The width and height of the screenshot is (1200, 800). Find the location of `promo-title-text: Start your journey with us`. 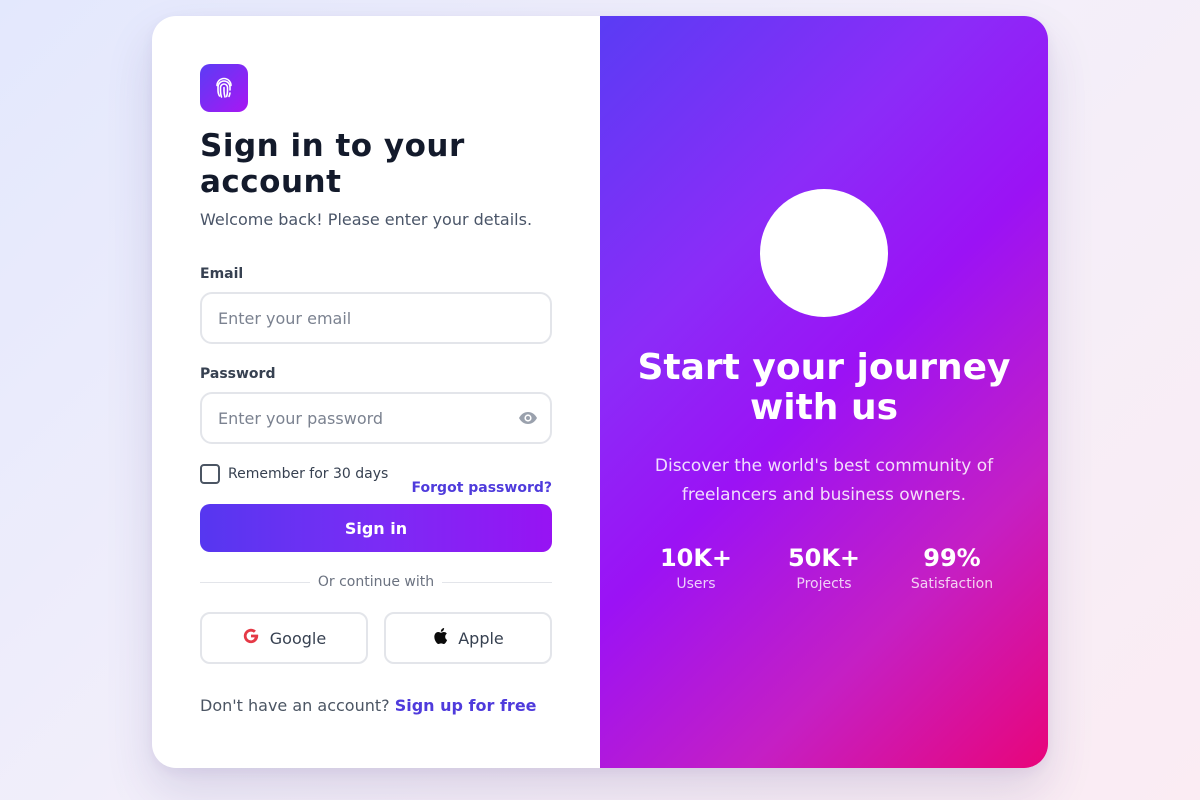

promo-title-text: Start your journey with us is located at coordinates (824, 387).